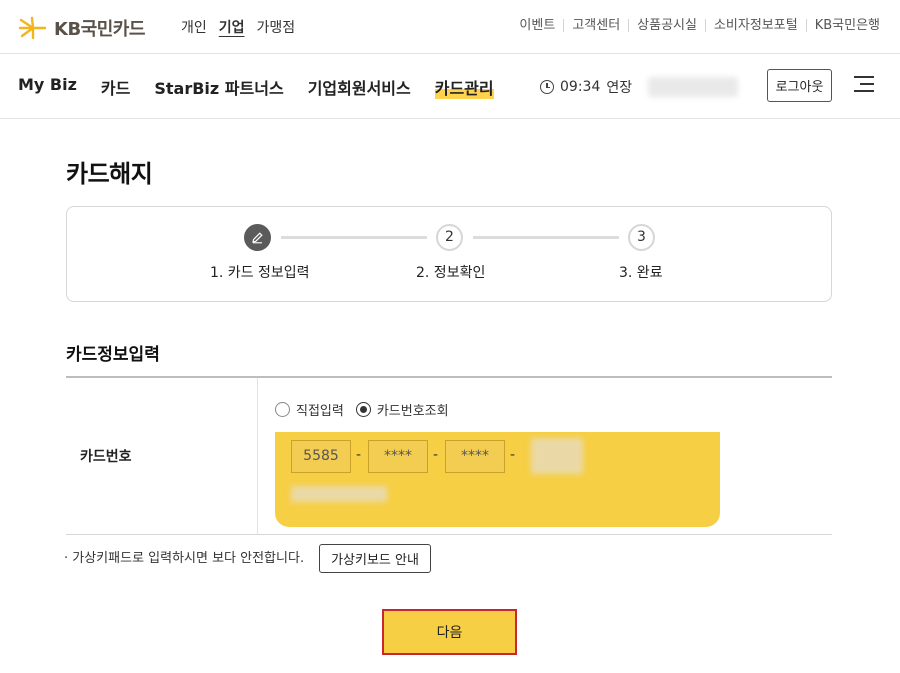  What do you see at coordinates (32, 28) in the screenshot?
I see `kb-star-icon` at bounding box center [32, 28].